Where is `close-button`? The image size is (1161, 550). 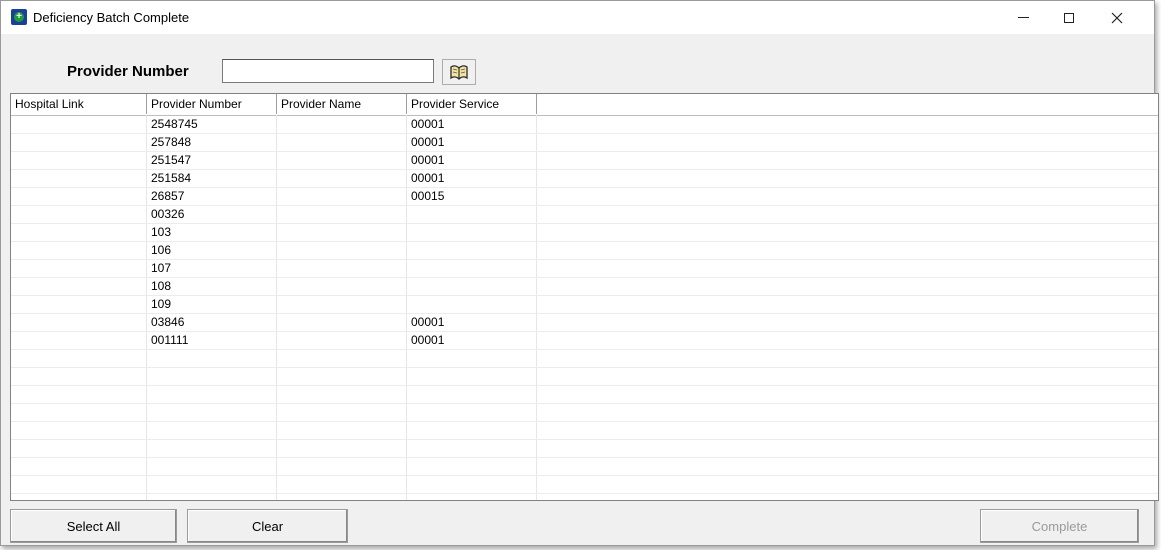 close-button is located at coordinates (1117, 17).